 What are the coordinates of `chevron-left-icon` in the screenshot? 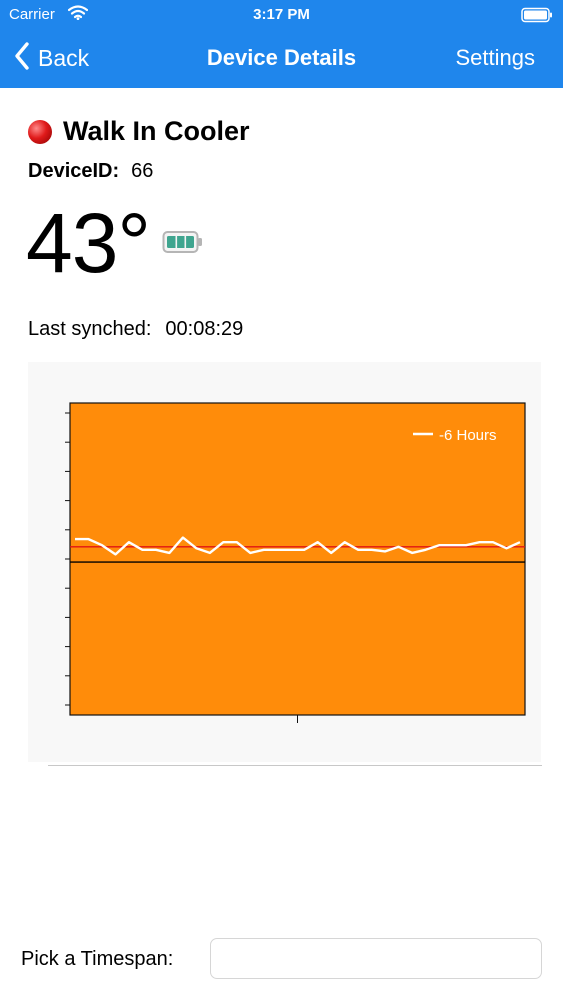 It's located at (22, 58).